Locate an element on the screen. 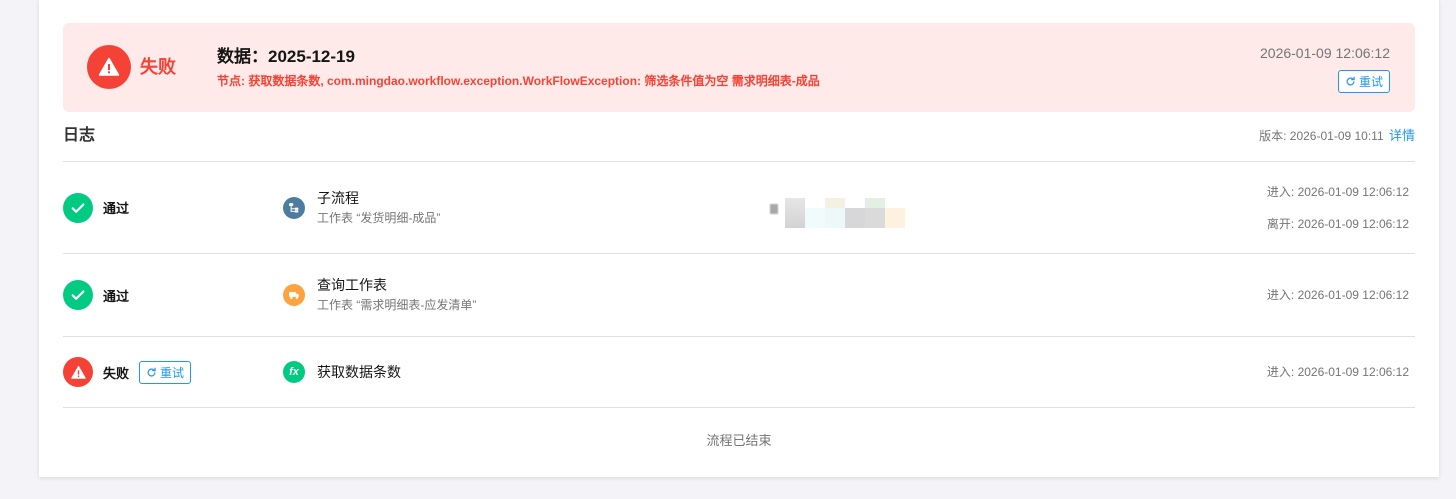 This screenshot has height=499, width=1456. entry-retry-button: 重试 is located at coordinates (165, 372).